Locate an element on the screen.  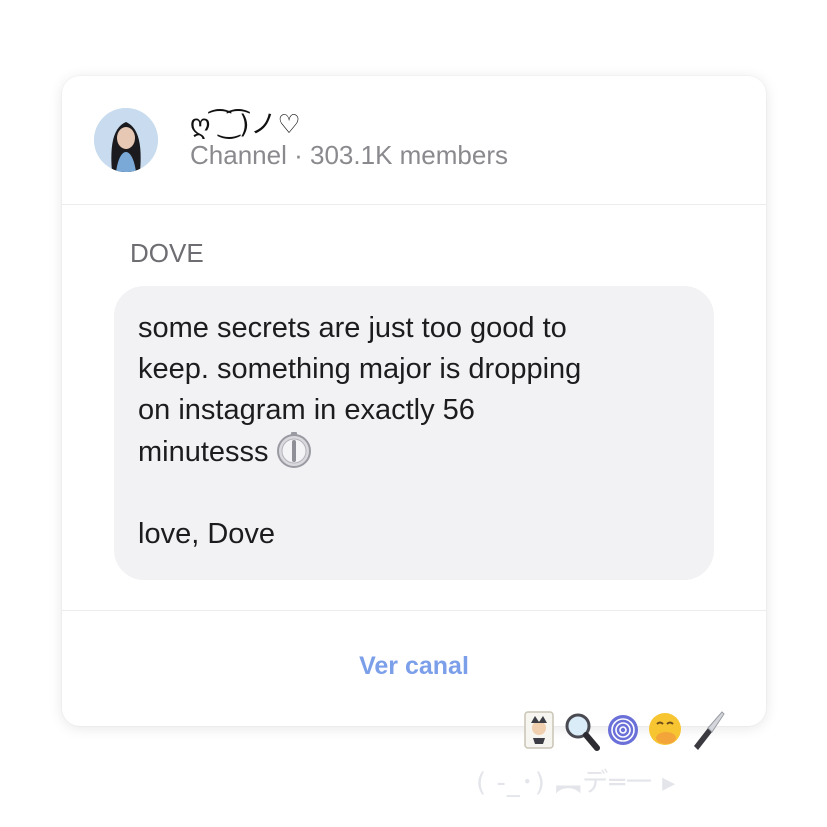
channel-avatar is located at coordinates (126, 140).